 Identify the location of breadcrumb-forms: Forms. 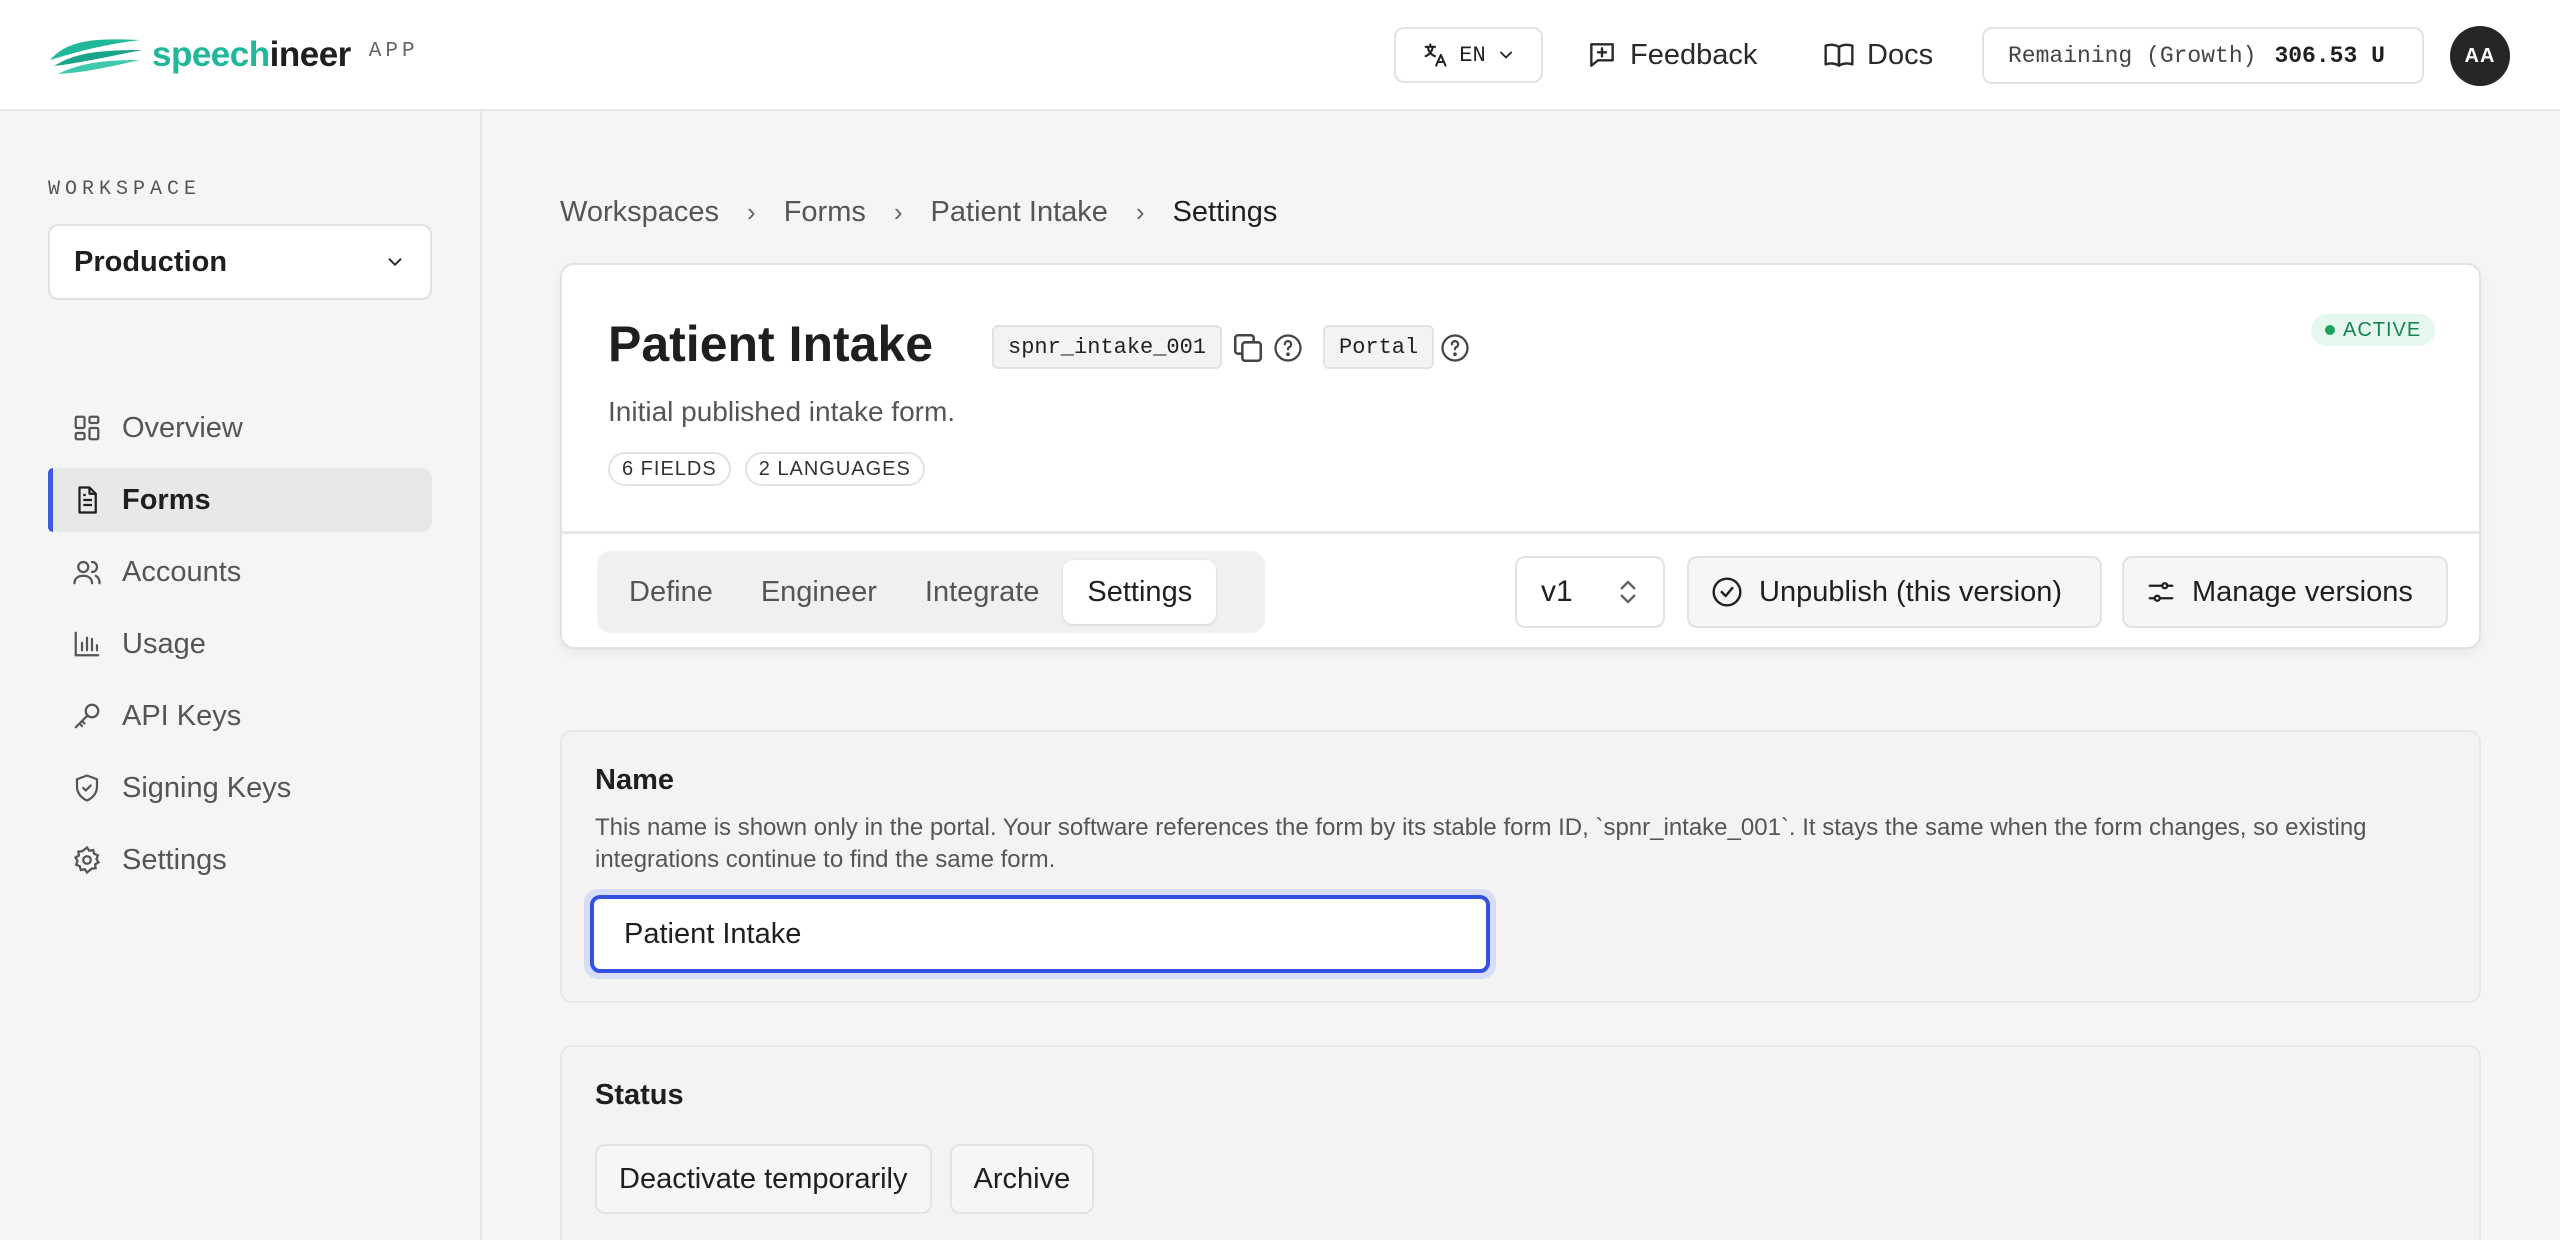
(825, 212).